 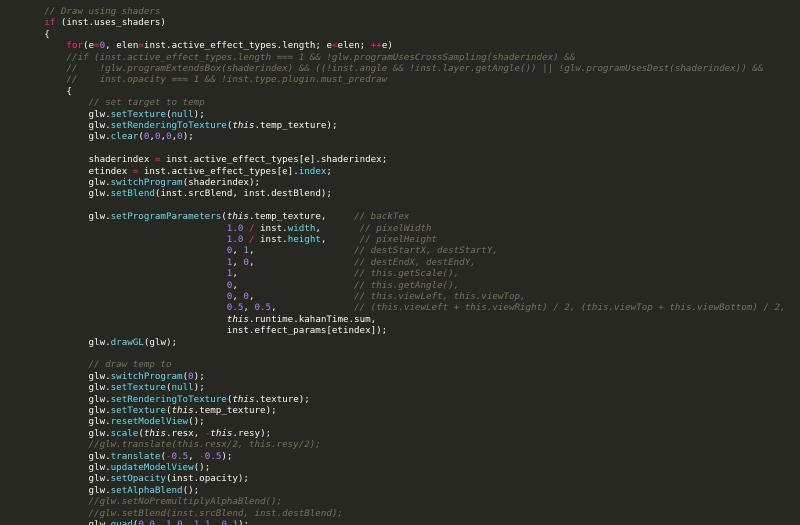 I want to click on code-token: index, so click(x=312, y=171).